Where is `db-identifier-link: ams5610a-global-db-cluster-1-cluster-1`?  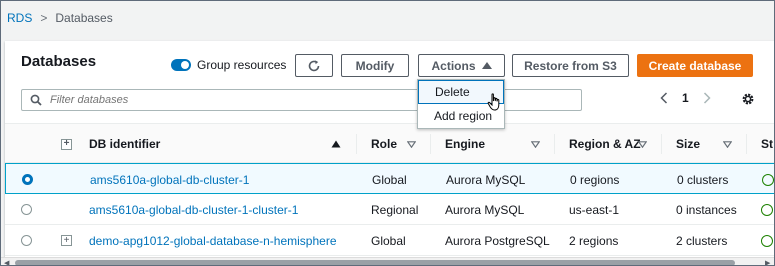
db-identifier-link: ams5610a-global-db-cluster-1-cluster-1 is located at coordinates (193, 209).